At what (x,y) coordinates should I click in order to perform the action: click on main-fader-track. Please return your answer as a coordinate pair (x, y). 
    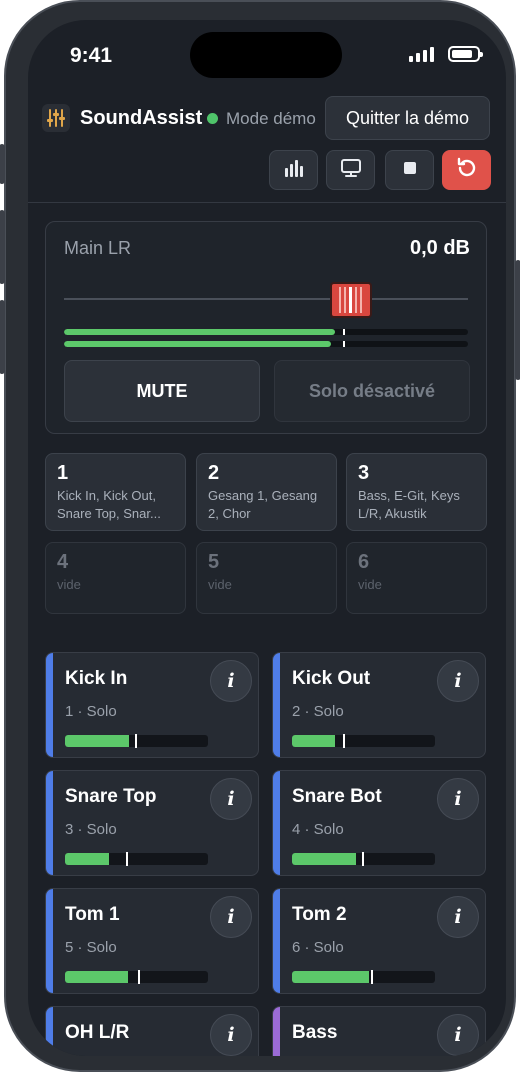
    Looking at the image, I should click on (266, 299).